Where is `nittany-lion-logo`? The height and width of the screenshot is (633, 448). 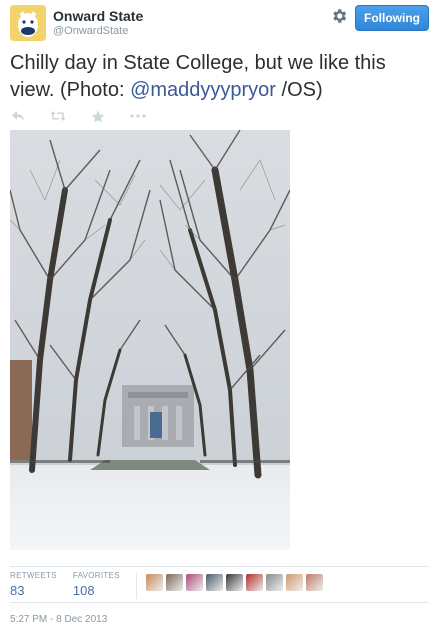 nittany-lion-logo is located at coordinates (28, 23).